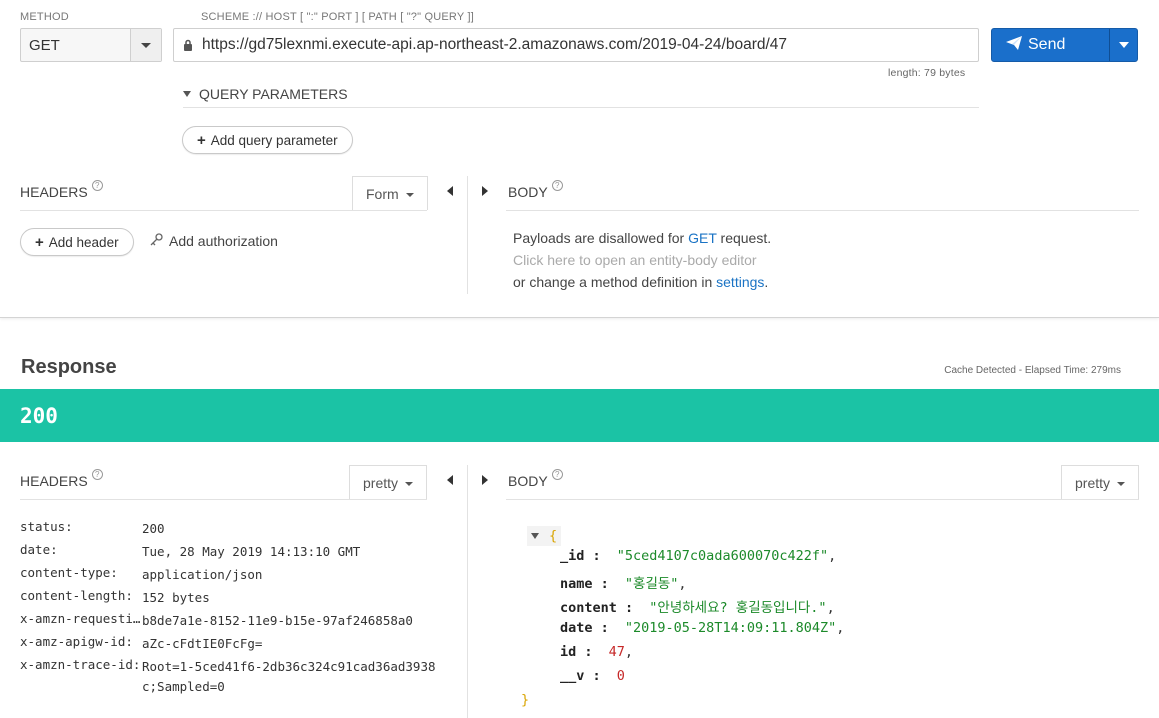  I want to click on json-key: id, so click(568, 652).